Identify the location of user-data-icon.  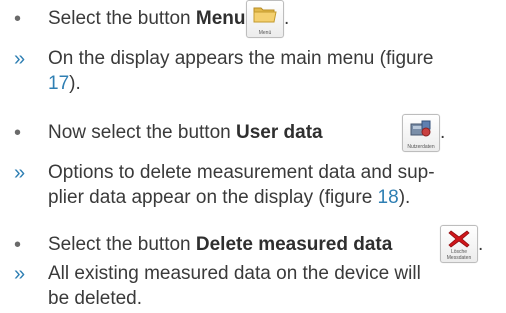
(420, 128).